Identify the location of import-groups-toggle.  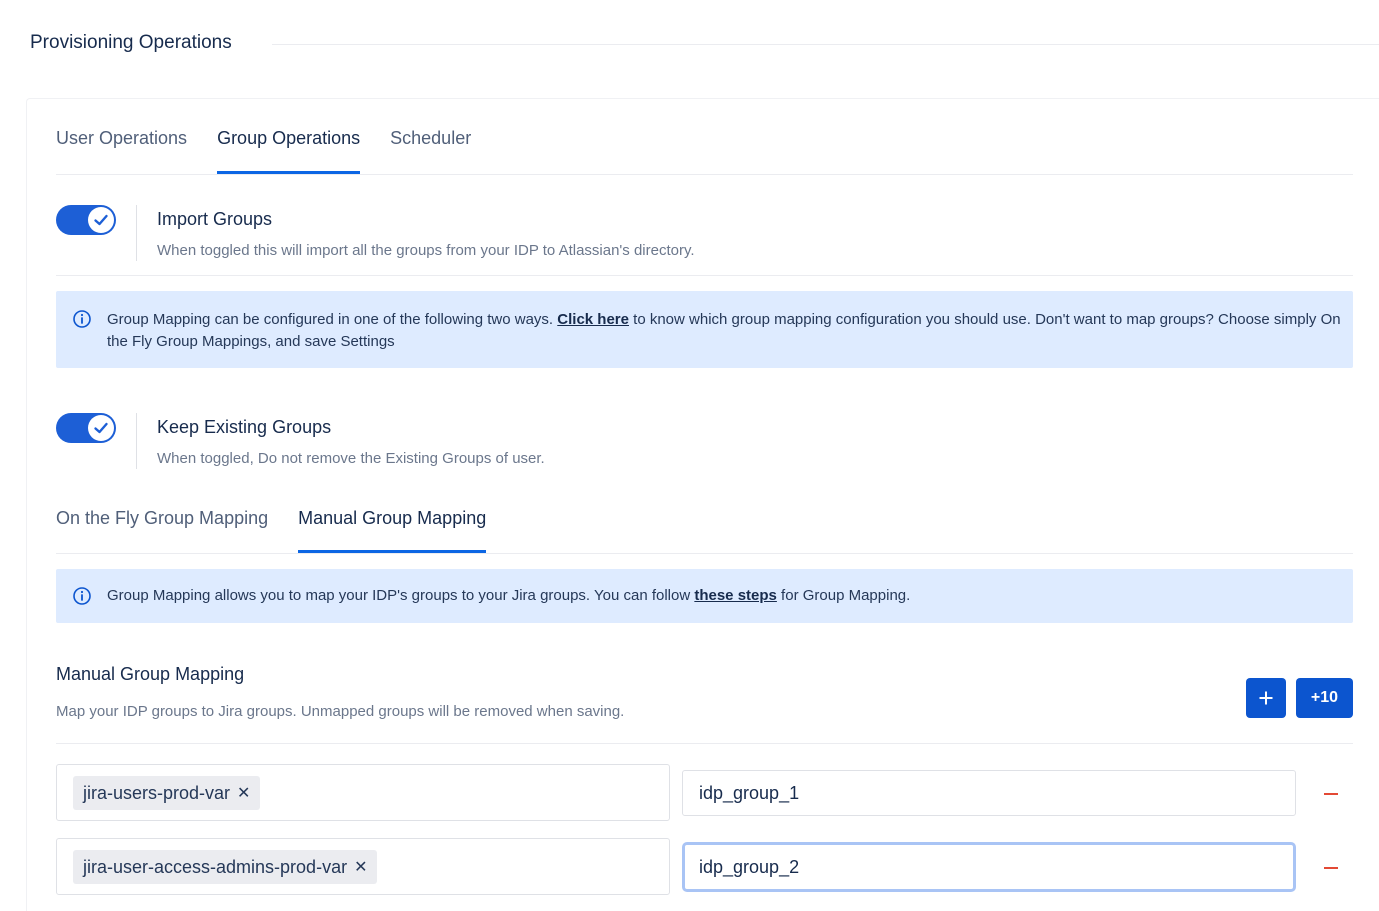
(86, 220).